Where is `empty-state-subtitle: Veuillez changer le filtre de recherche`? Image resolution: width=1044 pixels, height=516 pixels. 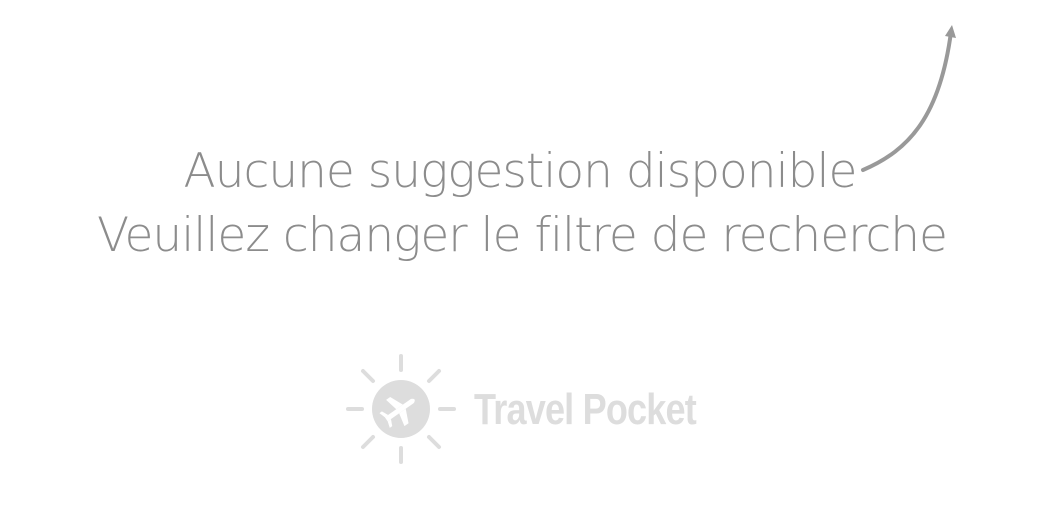 empty-state-subtitle: Veuillez changer le filtre de recherche is located at coordinates (522, 235).